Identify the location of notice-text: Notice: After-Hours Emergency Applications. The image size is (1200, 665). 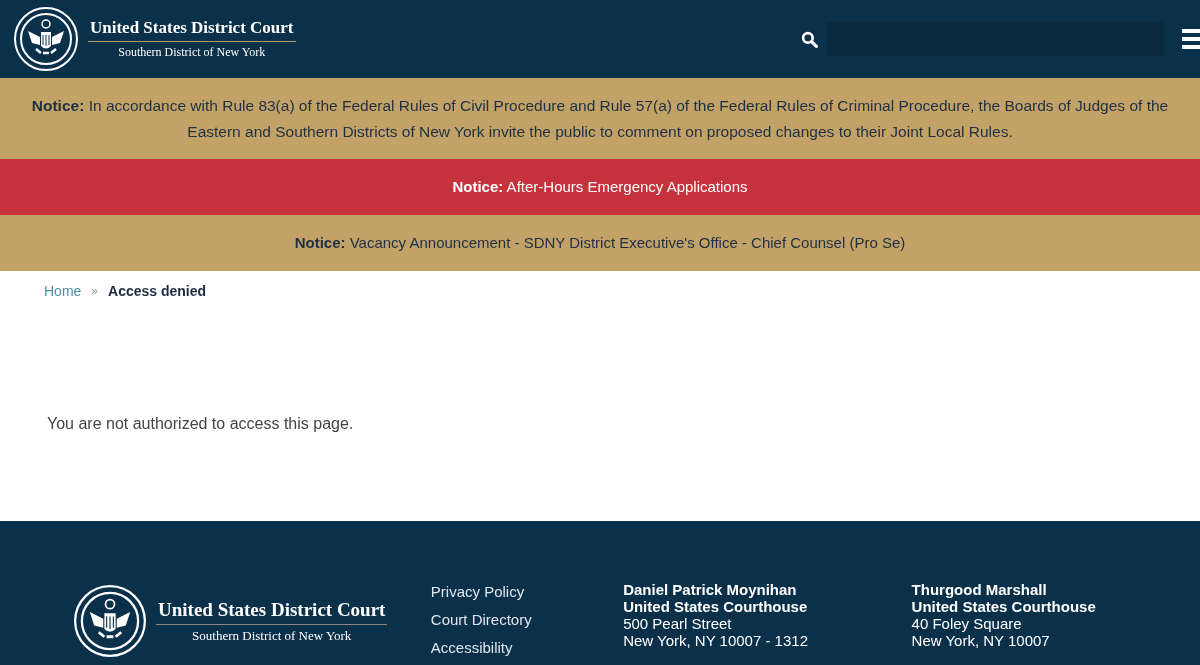
(600, 187).